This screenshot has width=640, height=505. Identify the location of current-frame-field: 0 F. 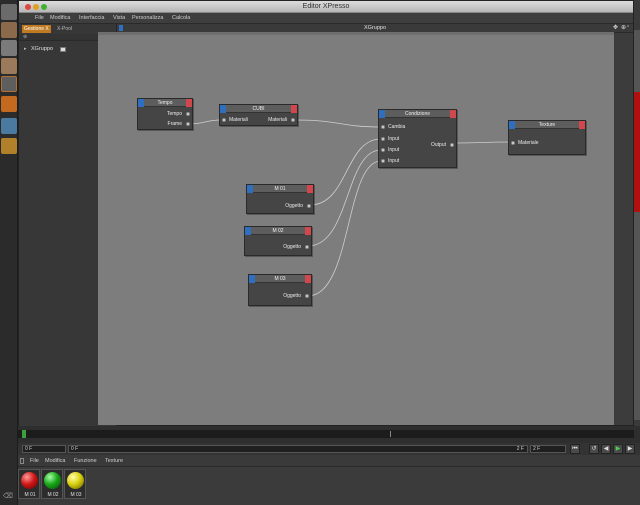
(44, 449).